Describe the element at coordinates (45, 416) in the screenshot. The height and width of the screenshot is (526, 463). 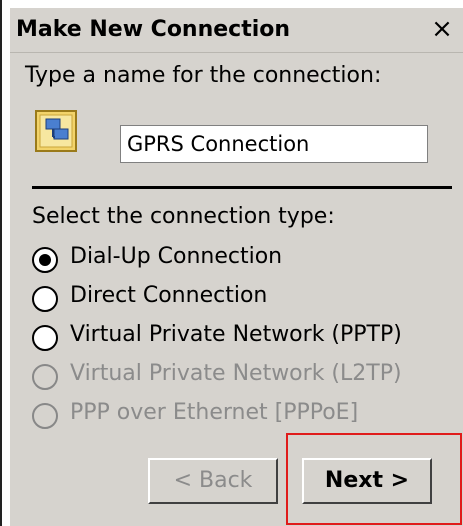
I see `radio-pppoe` at that location.